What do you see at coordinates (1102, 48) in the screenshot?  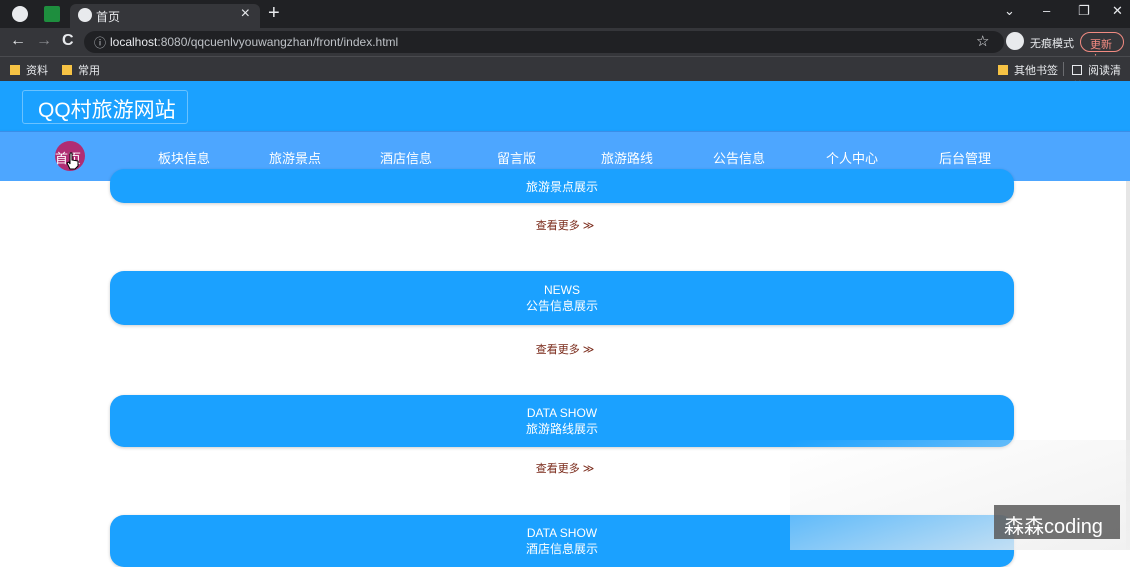 I see `update-button: 更新 ⋮` at bounding box center [1102, 48].